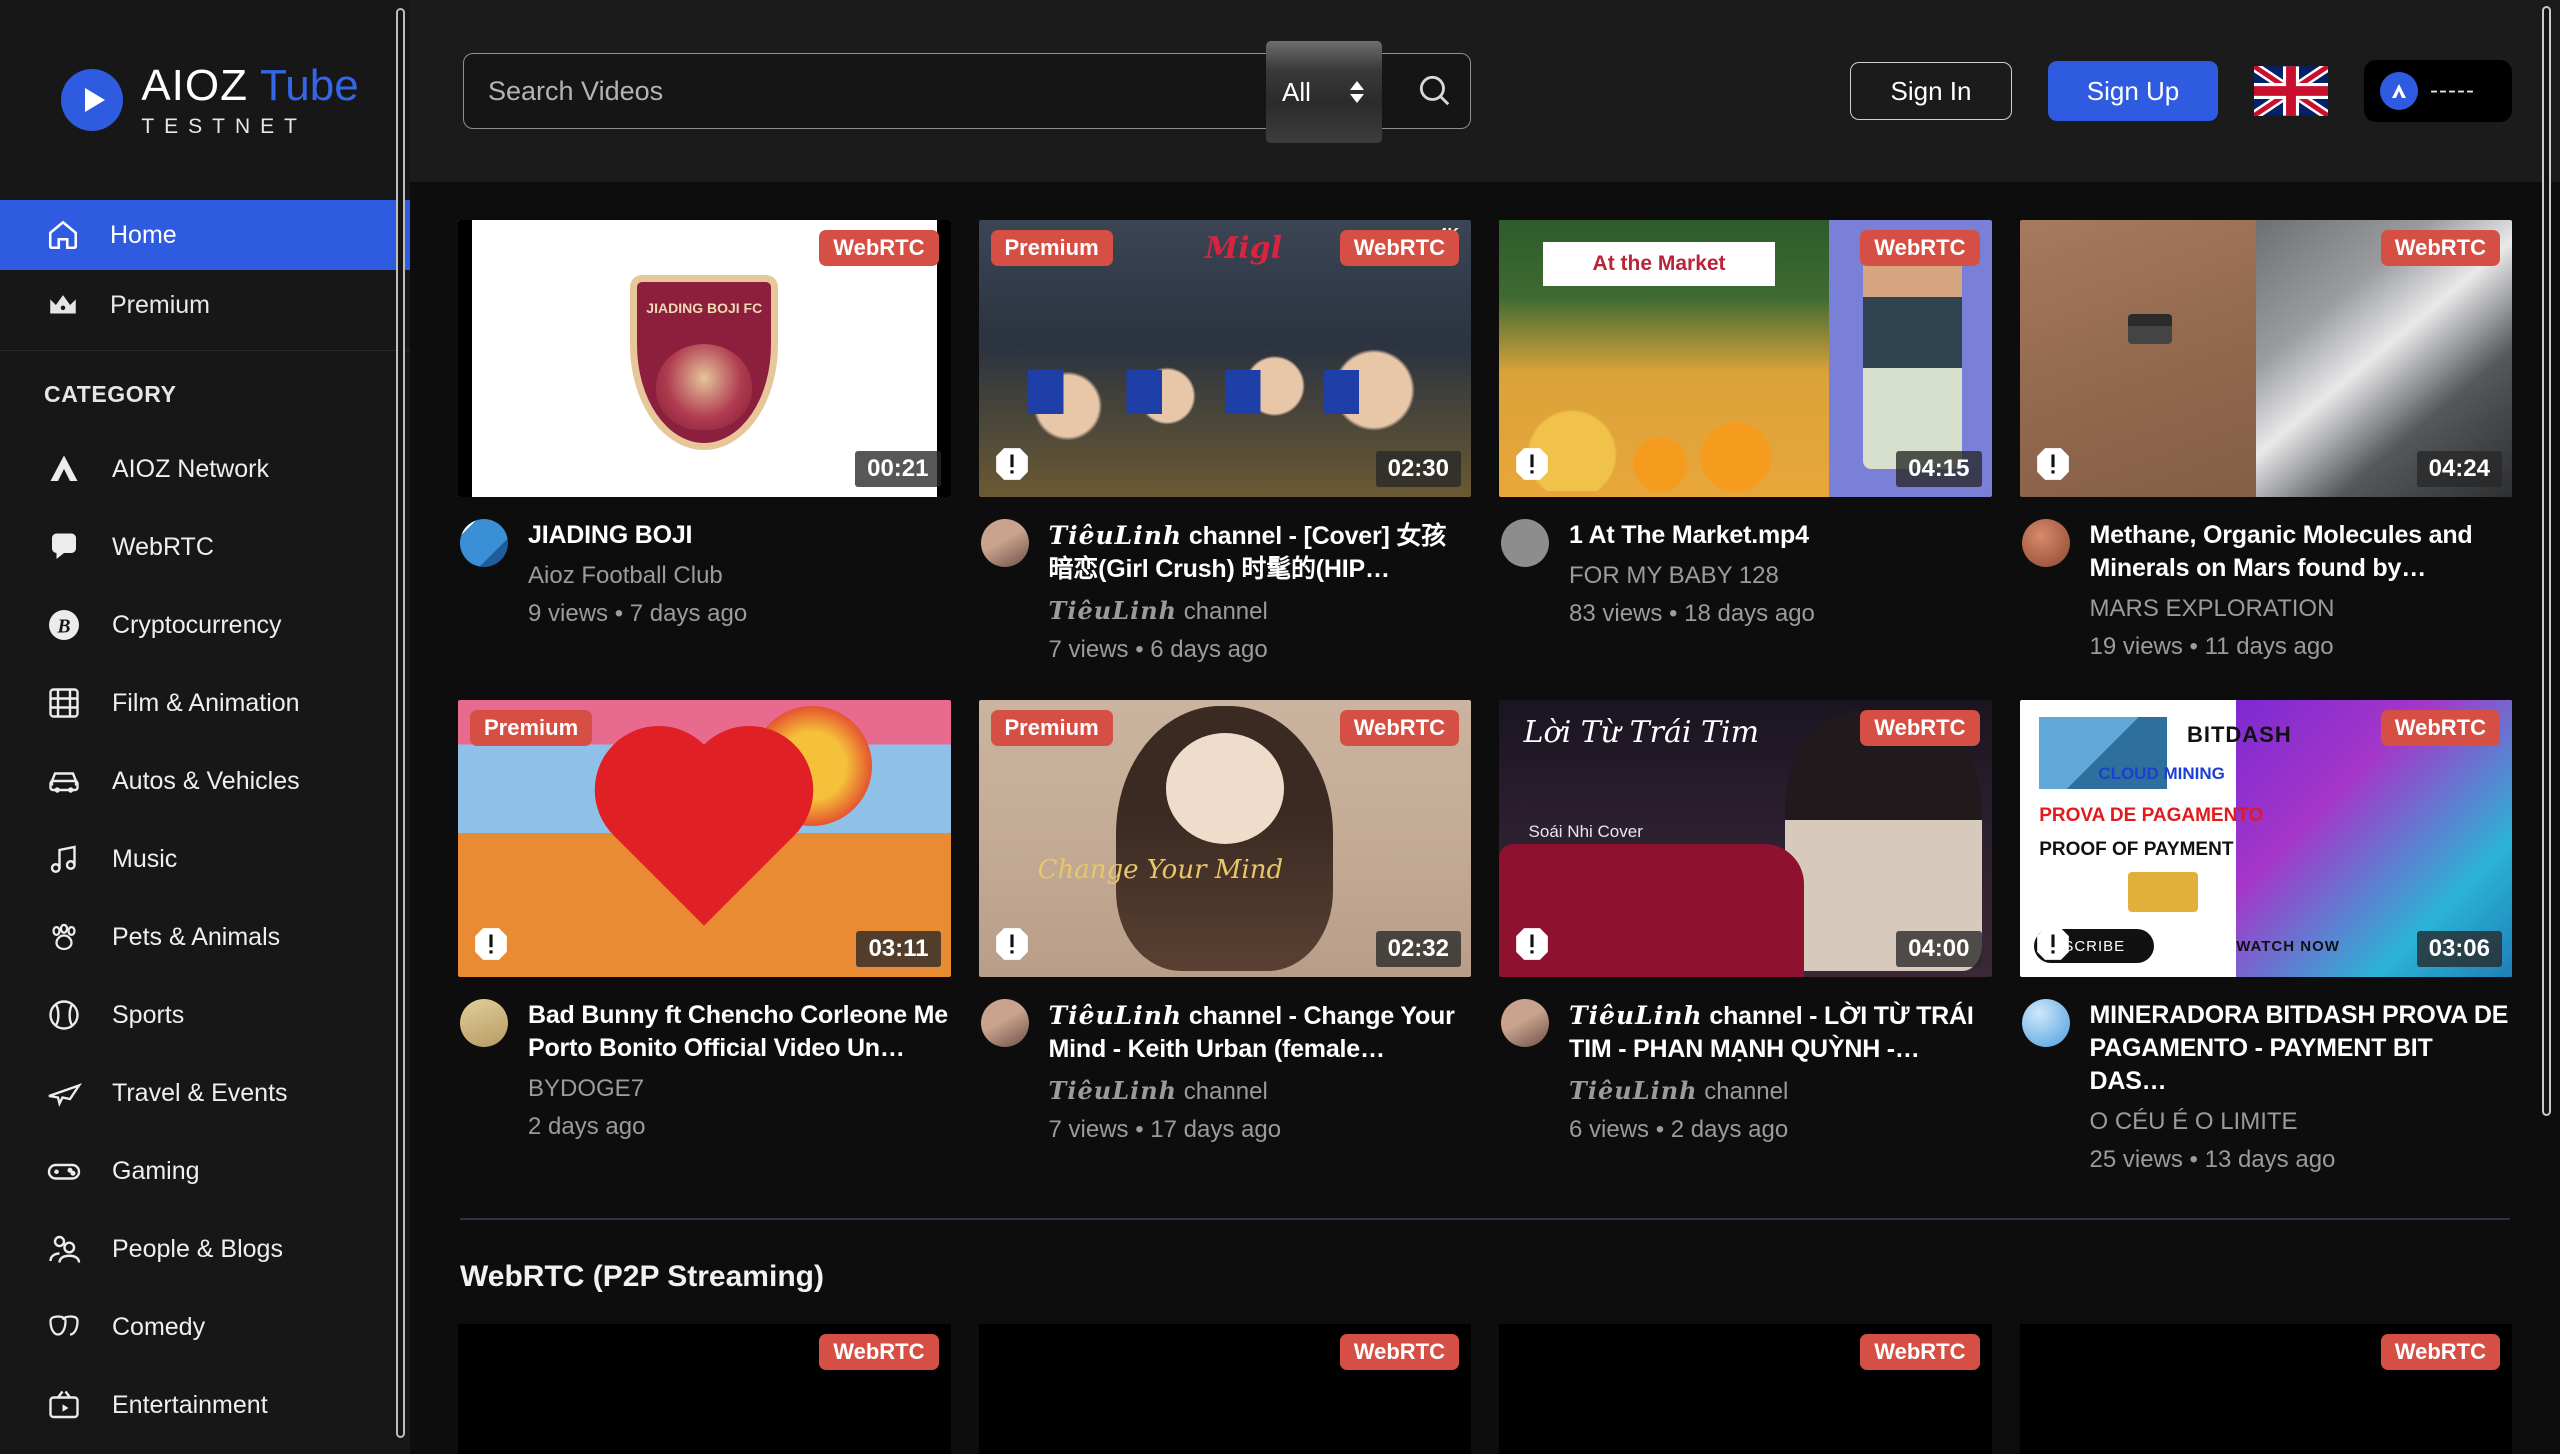 This screenshot has width=2560, height=1454. What do you see at coordinates (1779, 535) in the screenshot?
I see `video-title: 1 At The Market.mp4` at bounding box center [1779, 535].